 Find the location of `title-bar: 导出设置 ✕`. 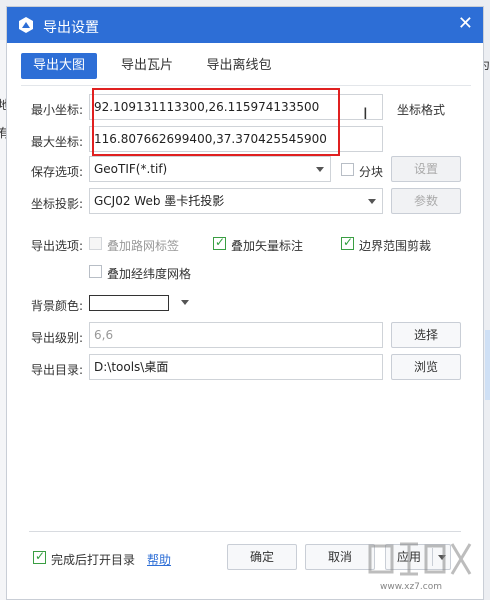

title-bar: 导出设置 ✕ is located at coordinates (245, 25).